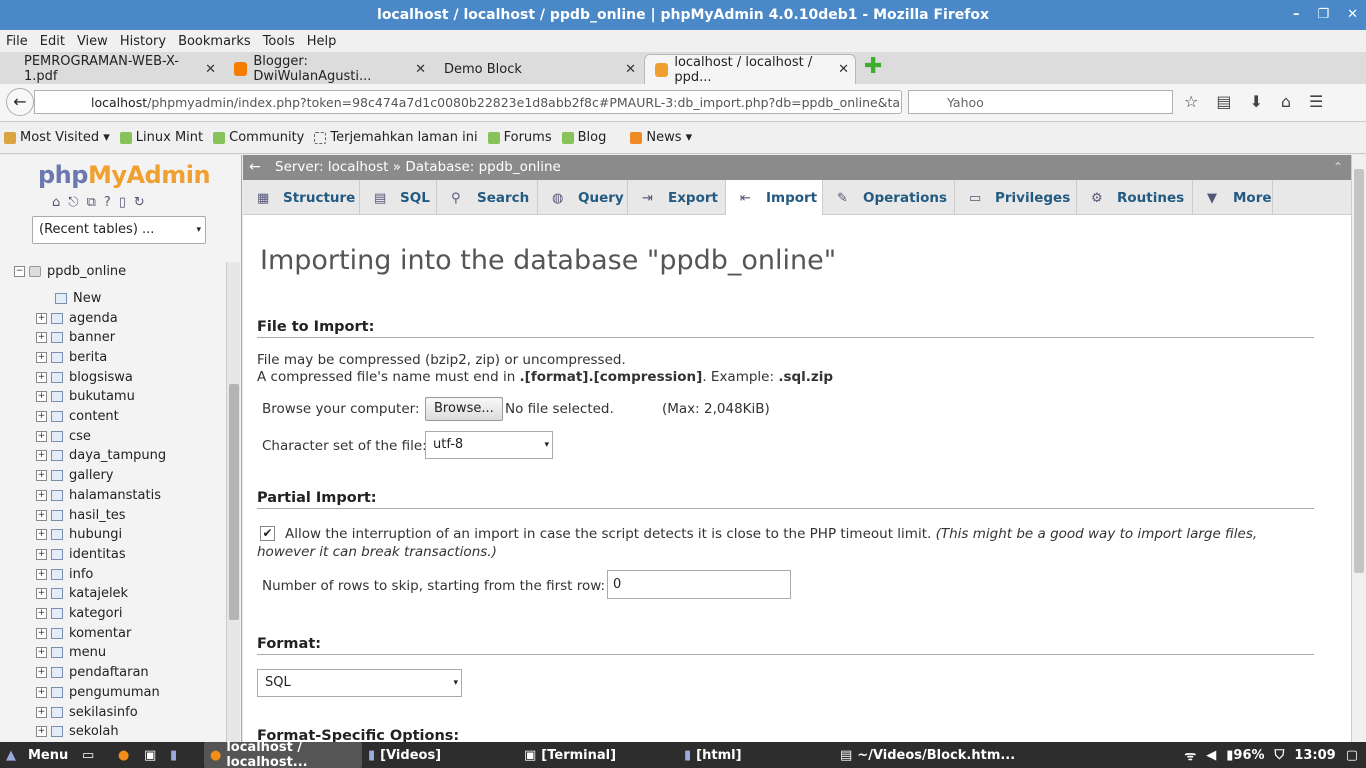  What do you see at coordinates (88, 755) in the screenshot?
I see `show-desktop-icon: ▭` at bounding box center [88, 755].